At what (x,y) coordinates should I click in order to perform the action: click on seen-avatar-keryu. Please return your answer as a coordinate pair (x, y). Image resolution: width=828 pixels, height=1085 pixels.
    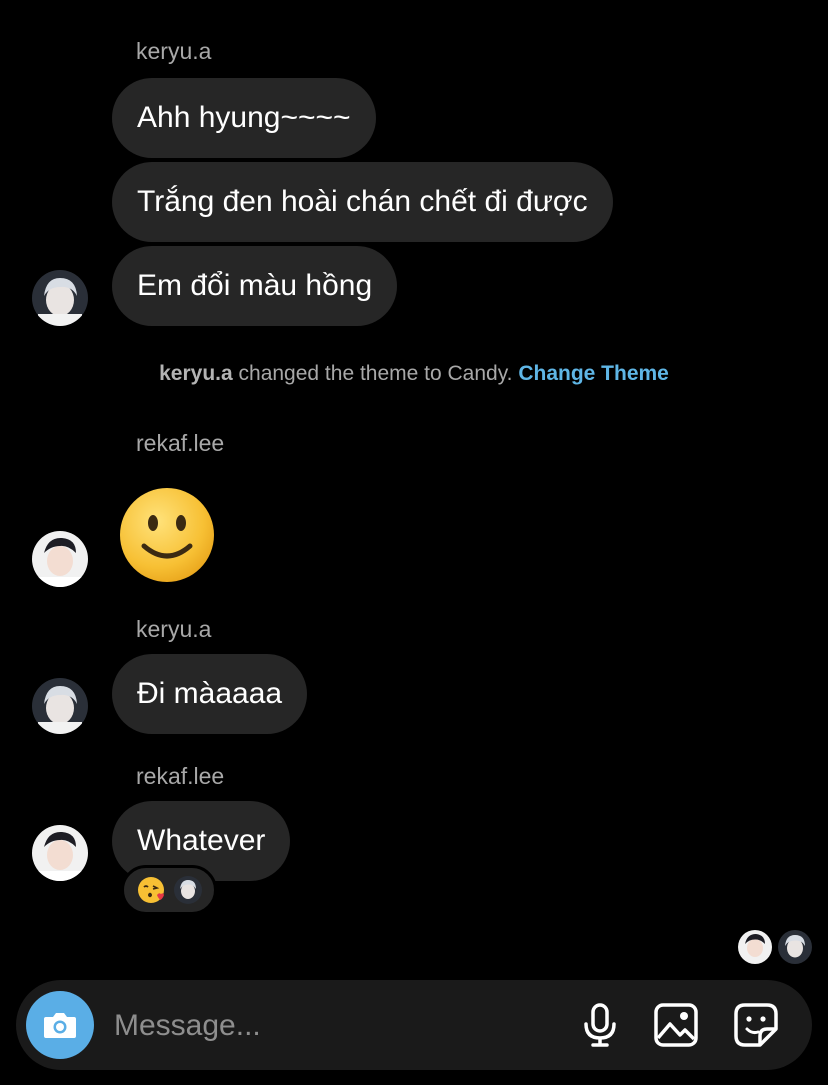
    Looking at the image, I should click on (795, 947).